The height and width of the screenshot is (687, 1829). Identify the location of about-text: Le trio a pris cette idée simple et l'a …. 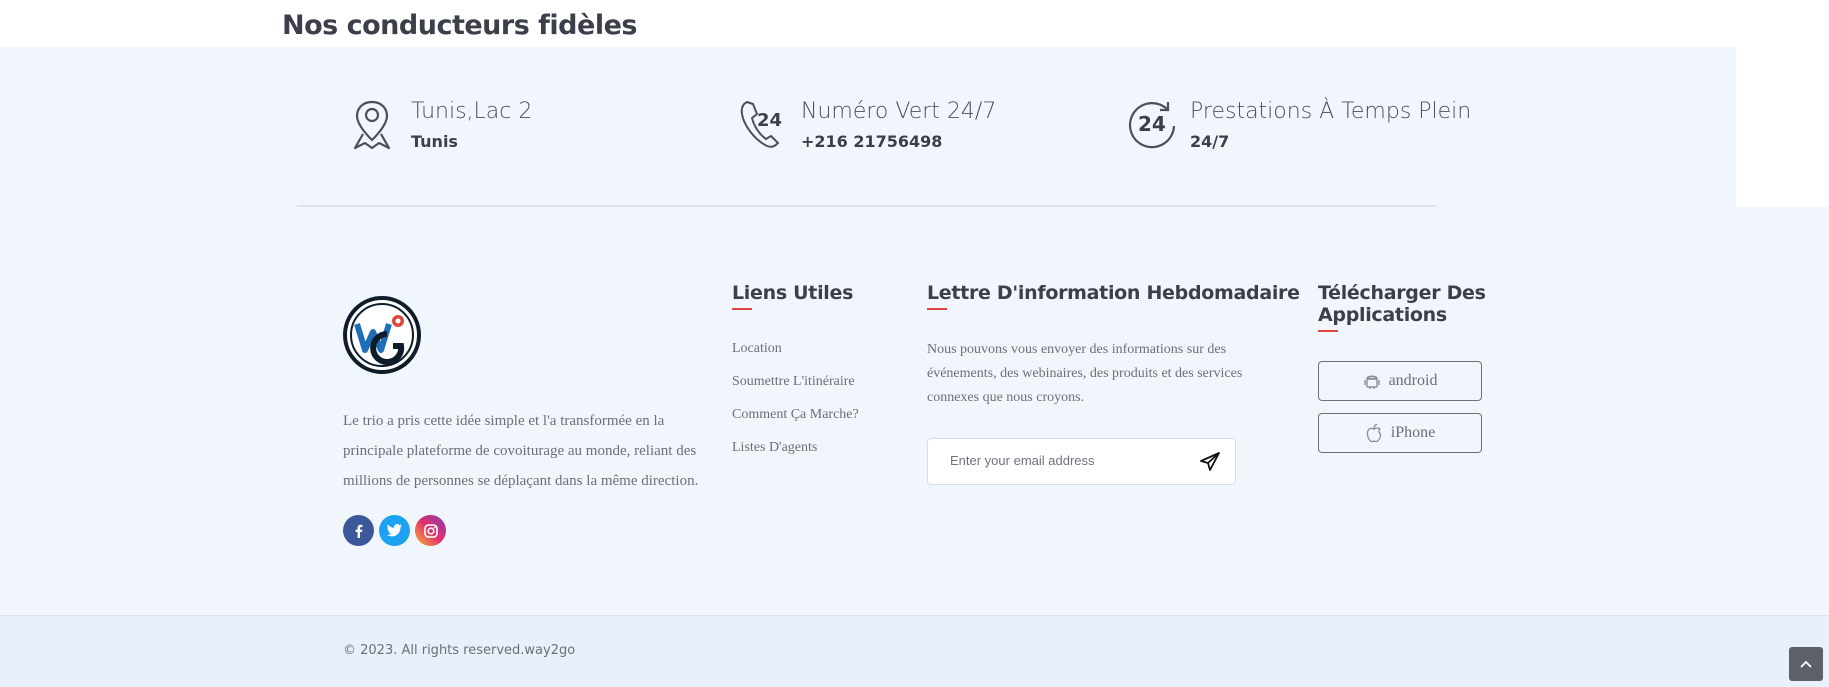
(521, 451).